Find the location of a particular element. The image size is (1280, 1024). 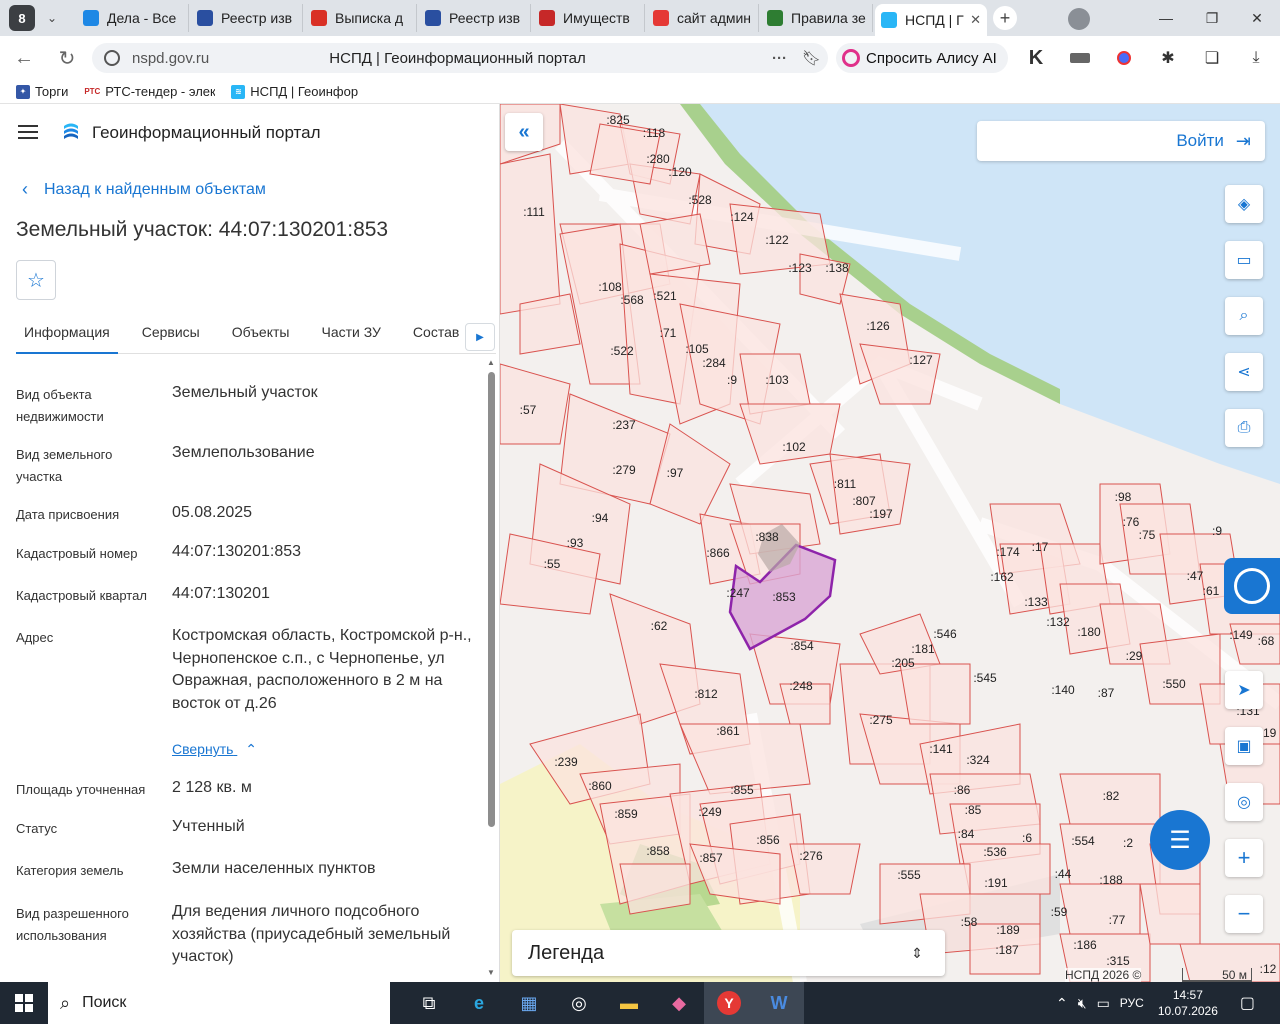

browser-tab-3: Реестр изв is located at coordinates (475, 18).